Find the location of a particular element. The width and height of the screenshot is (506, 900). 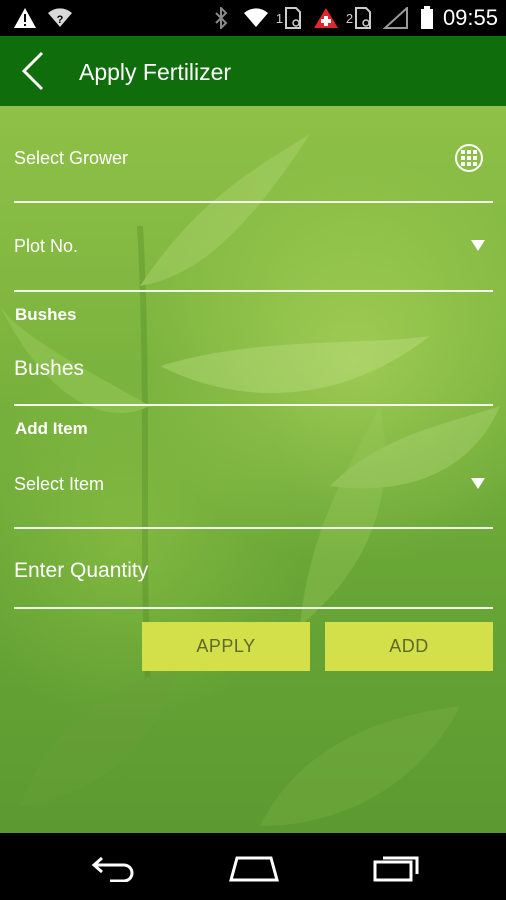

home-nav-icon is located at coordinates (254, 867).